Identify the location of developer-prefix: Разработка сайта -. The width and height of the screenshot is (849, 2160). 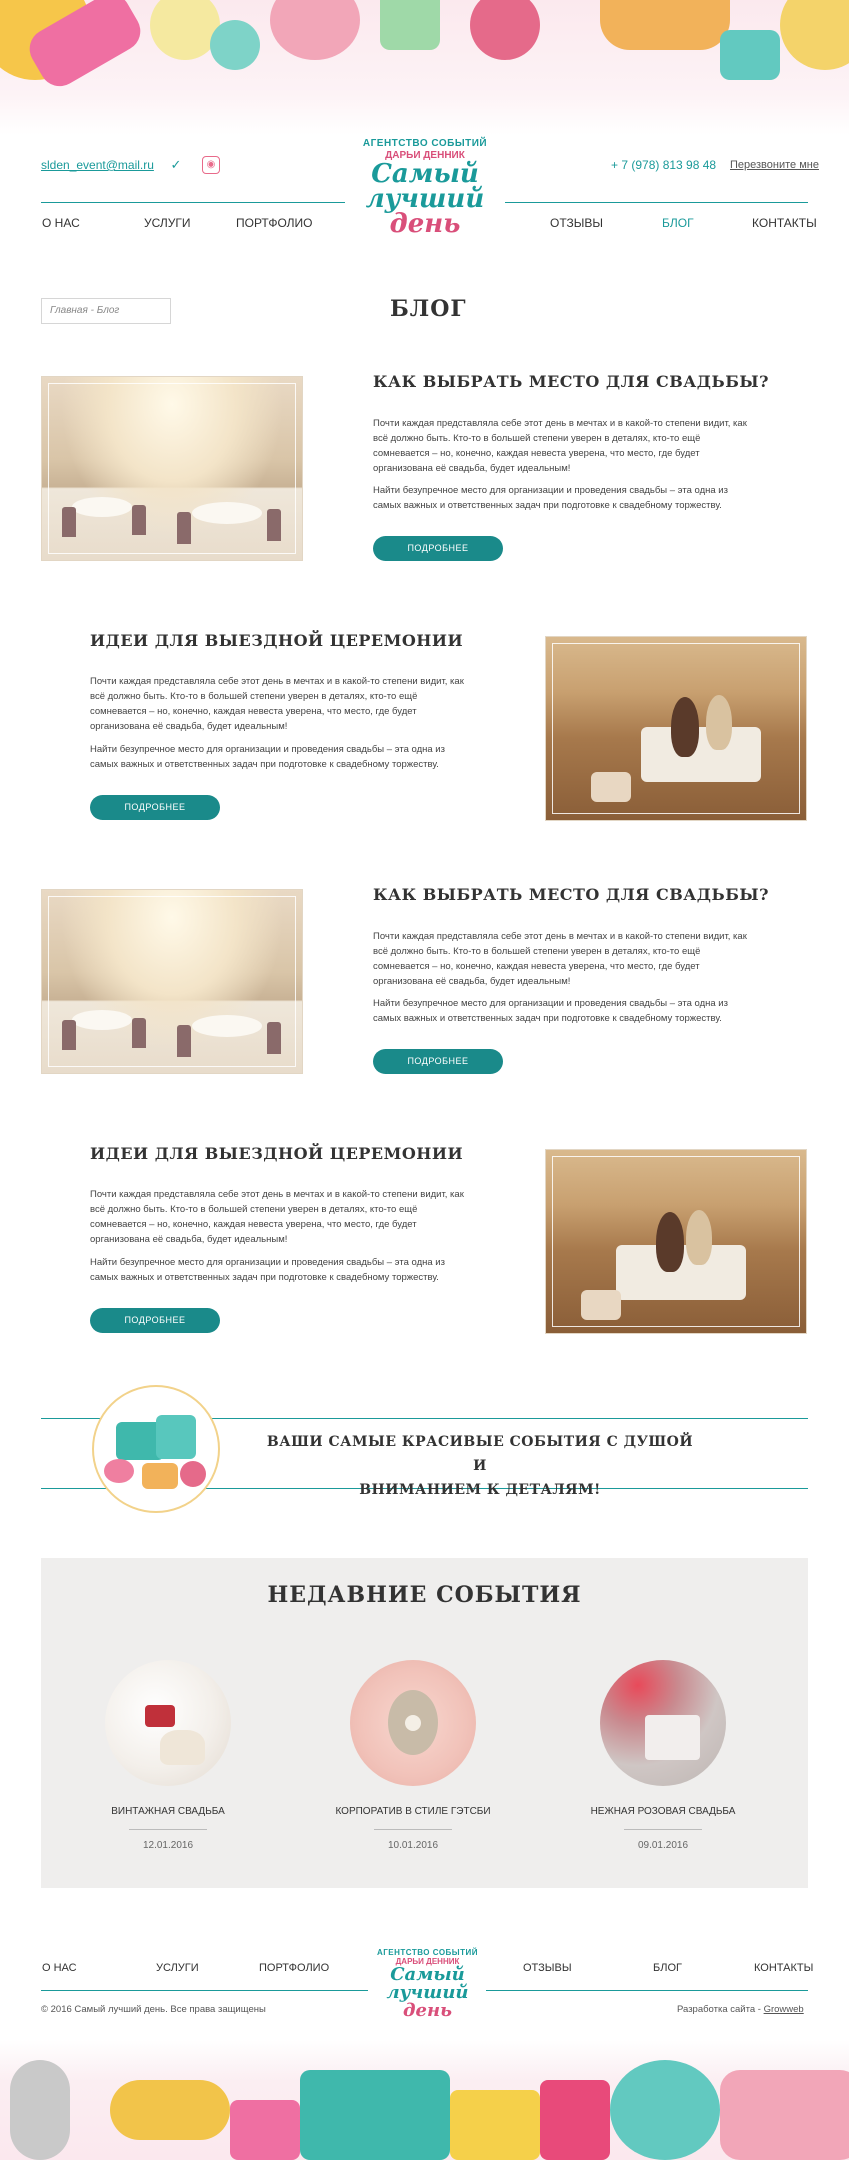
(720, 2009).